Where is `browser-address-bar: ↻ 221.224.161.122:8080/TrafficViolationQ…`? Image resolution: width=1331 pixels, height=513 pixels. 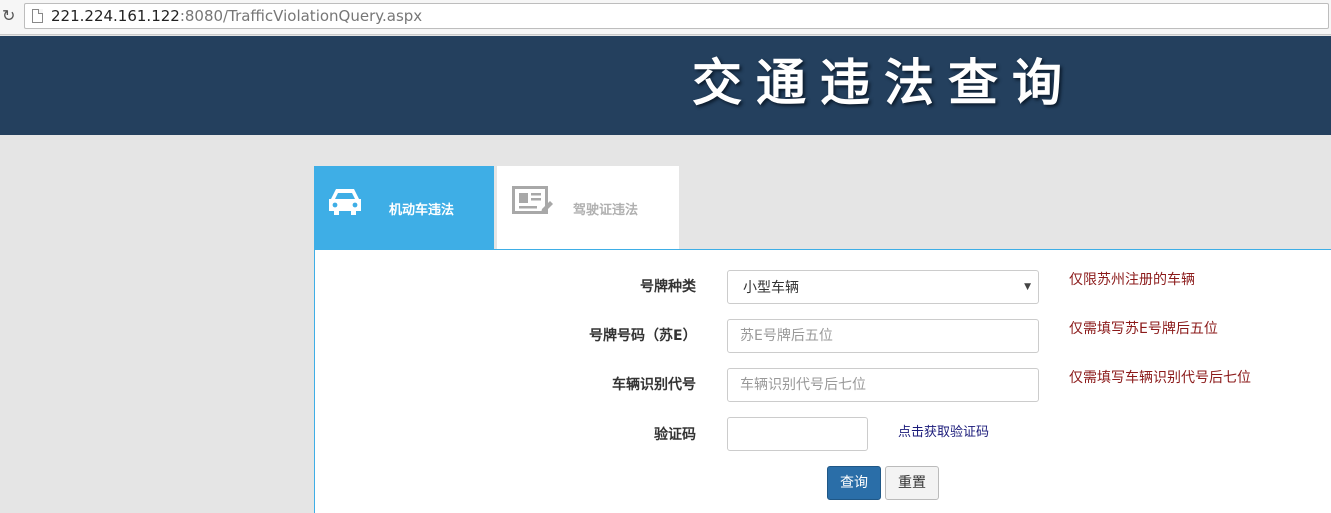
browser-address-bar: ↻ 221.224.161.122:8080/TrafficViolationQ… is located at coordinates (665, 17).